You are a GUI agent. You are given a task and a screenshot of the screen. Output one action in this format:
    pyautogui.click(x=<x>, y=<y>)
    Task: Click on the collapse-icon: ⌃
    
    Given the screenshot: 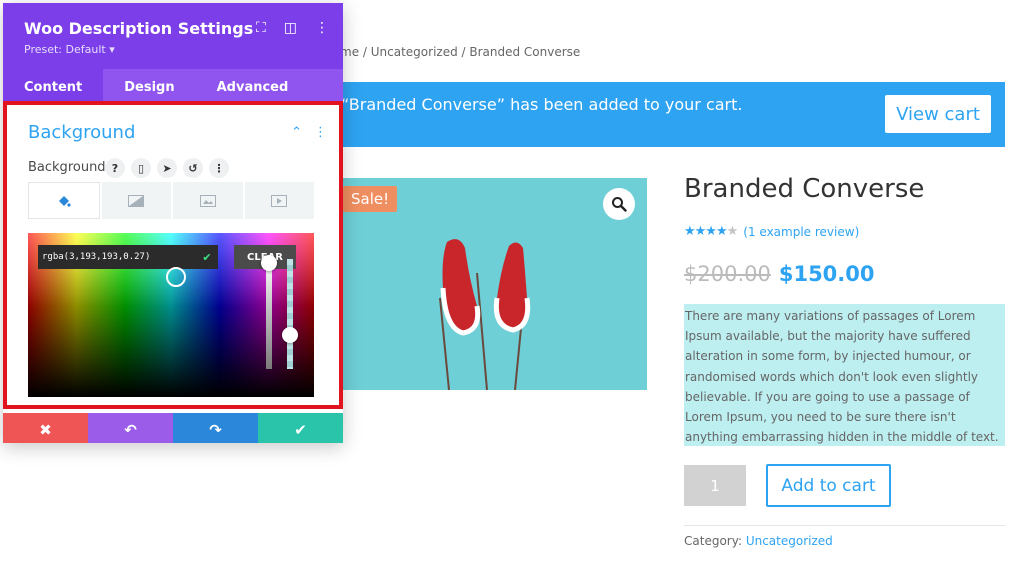 What is the action you would take?
    pyautogui.click(x=296, y=132)
    